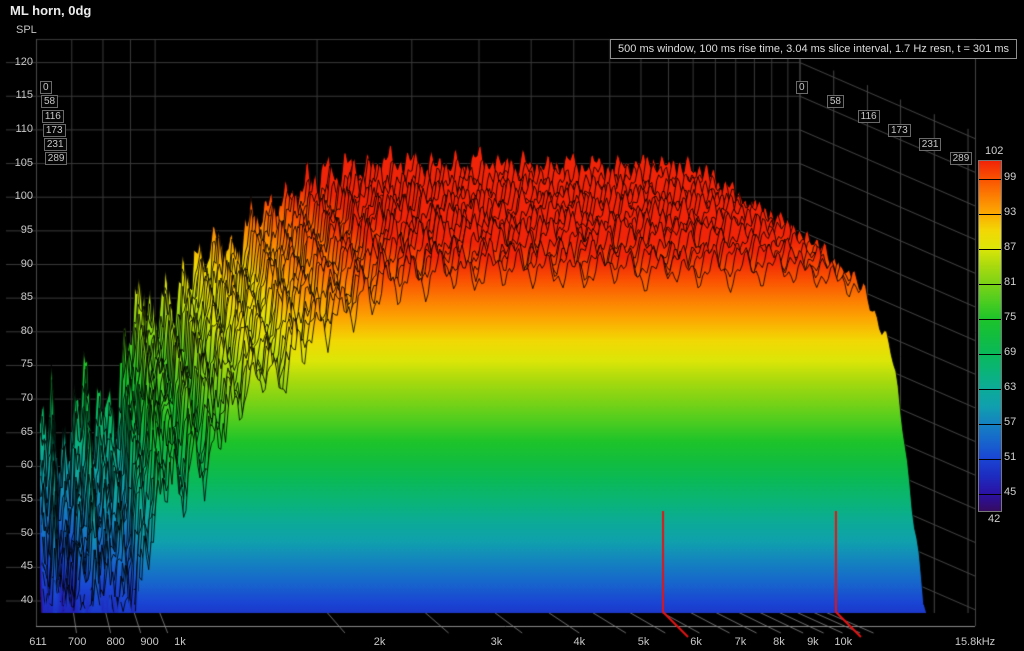 The width and height of the screenshot is (1024, 651). I want to click on colorbar-tick-label: 102, so click(994, 151).